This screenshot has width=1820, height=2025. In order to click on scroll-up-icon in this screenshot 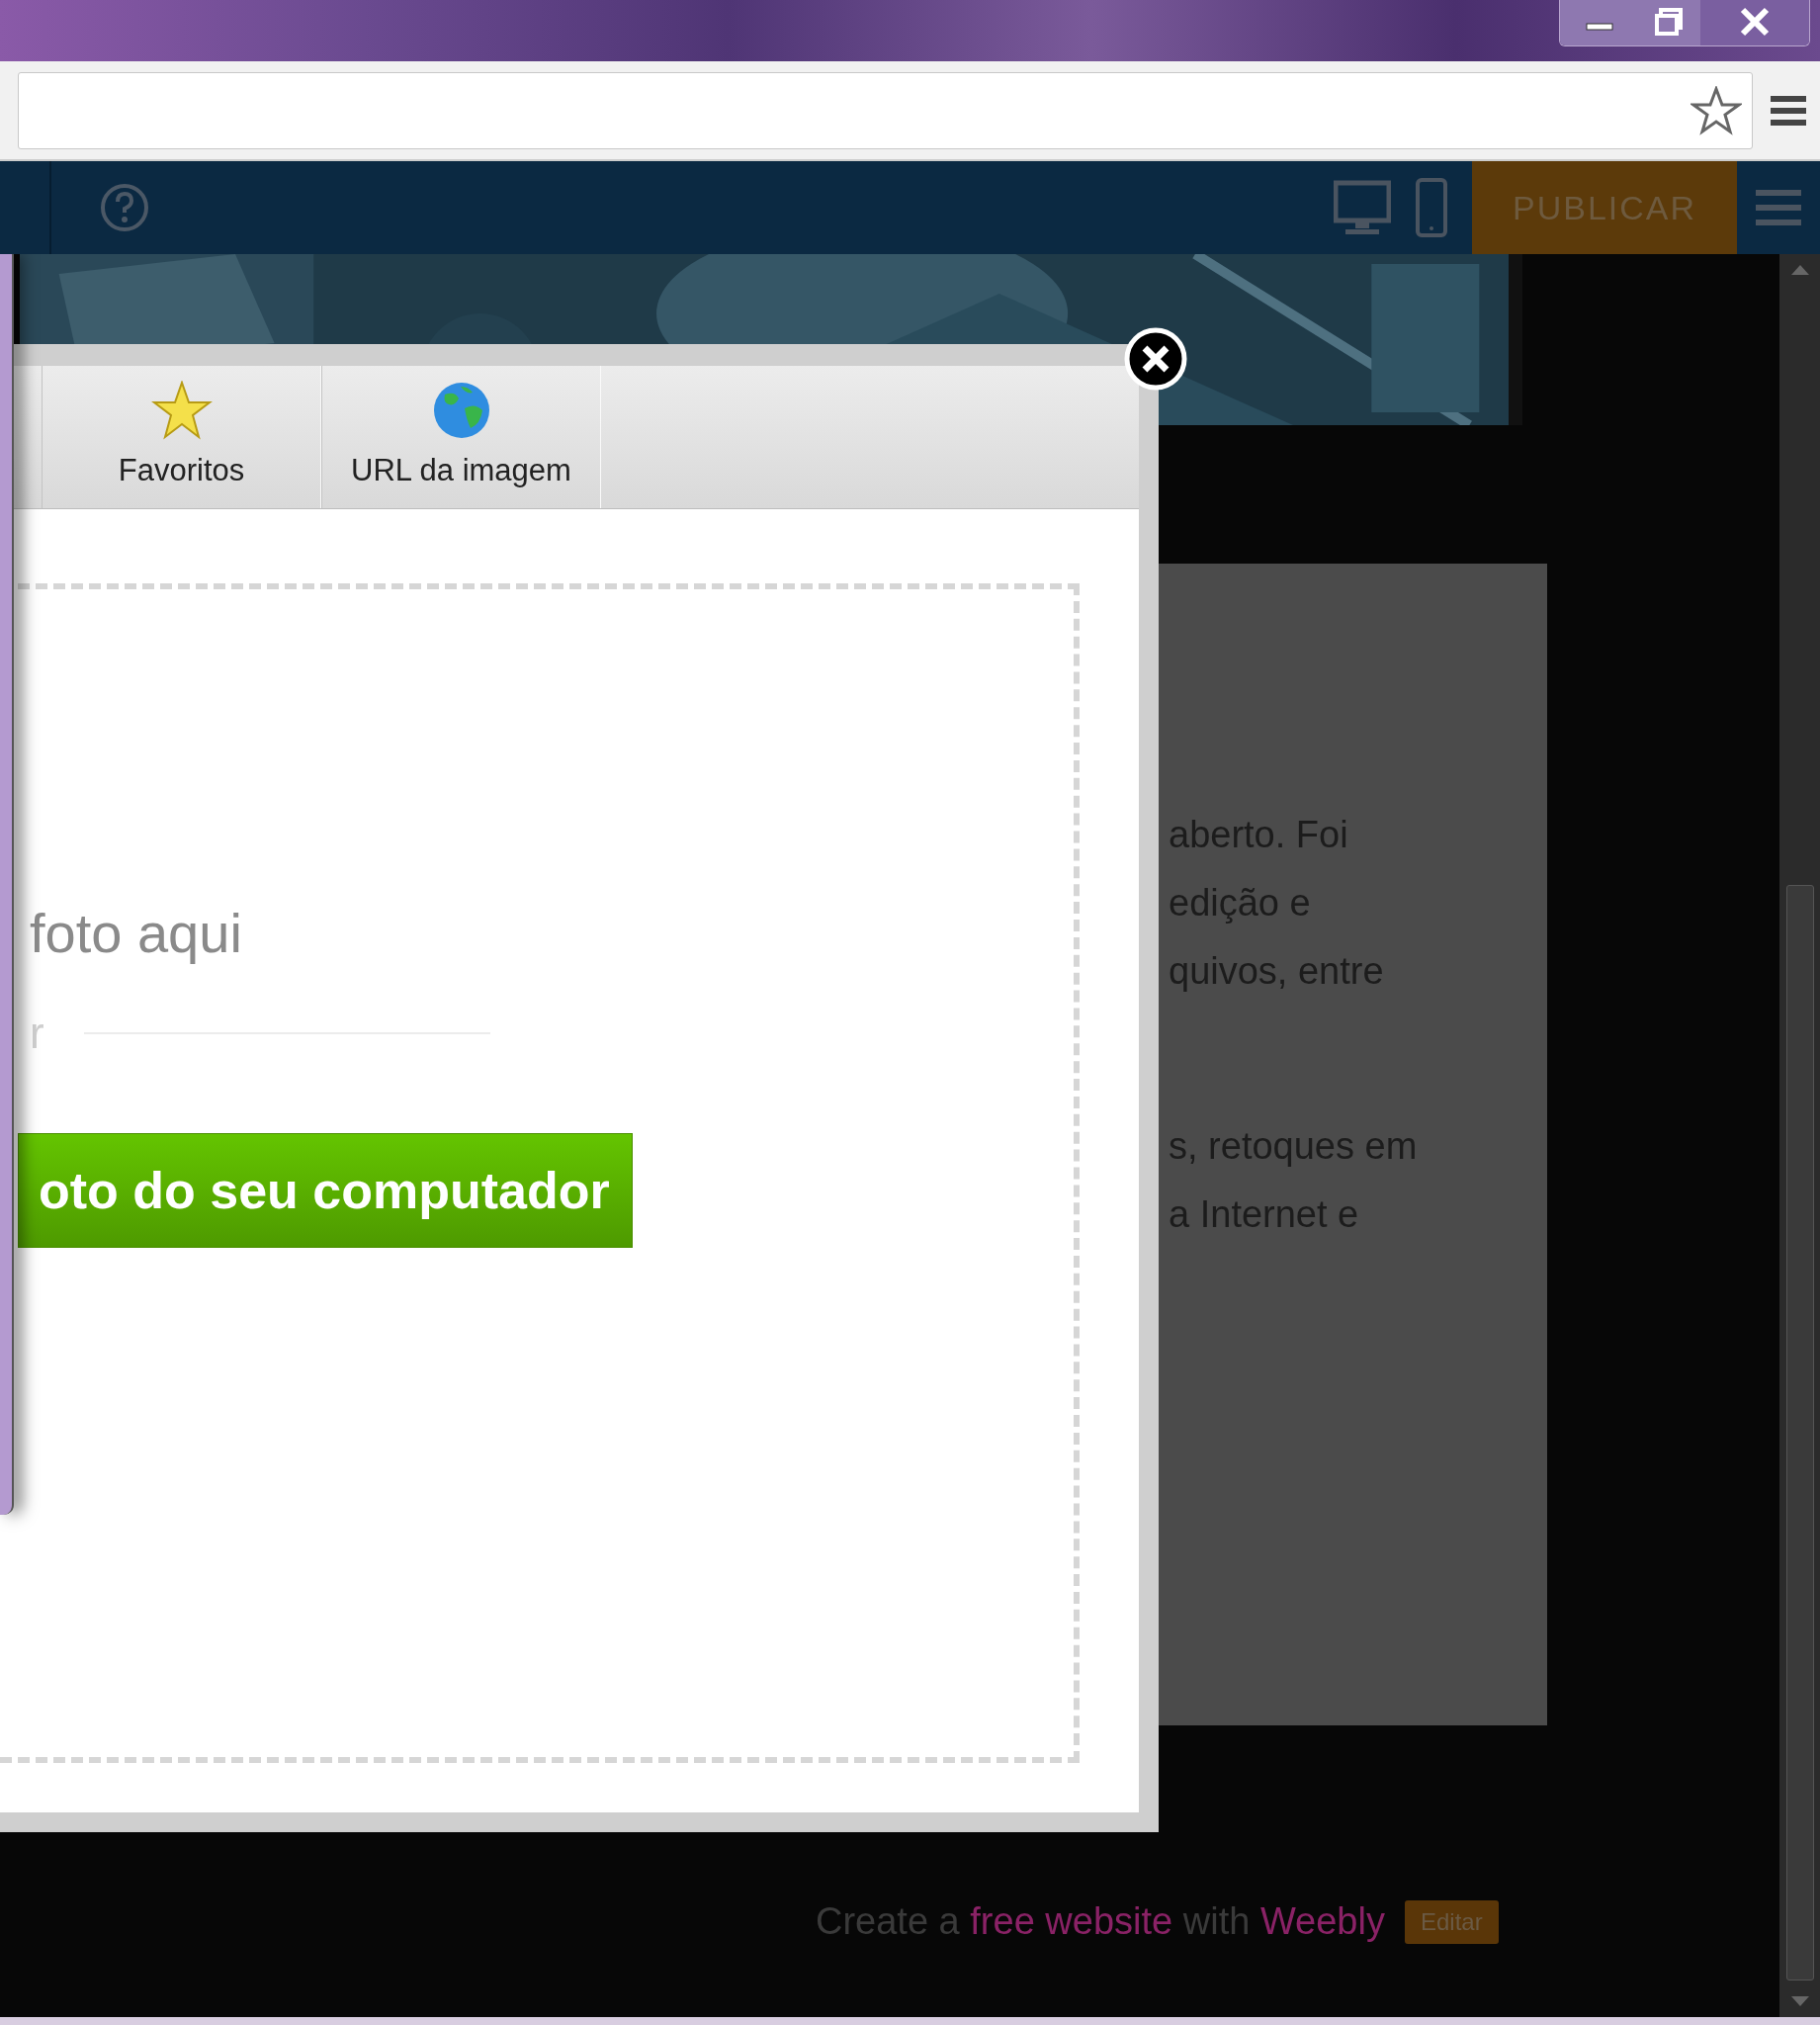, I will do `click(1799, 270)`.